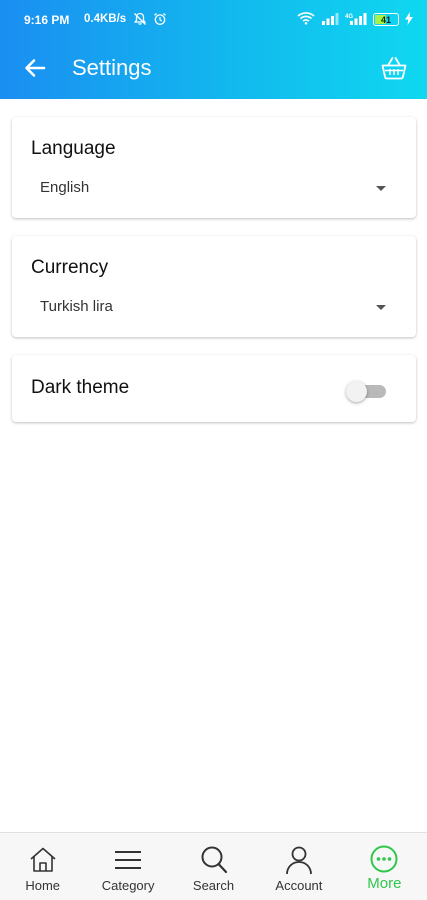  I want to click on nav-item-home: Home, so click(42, 866).